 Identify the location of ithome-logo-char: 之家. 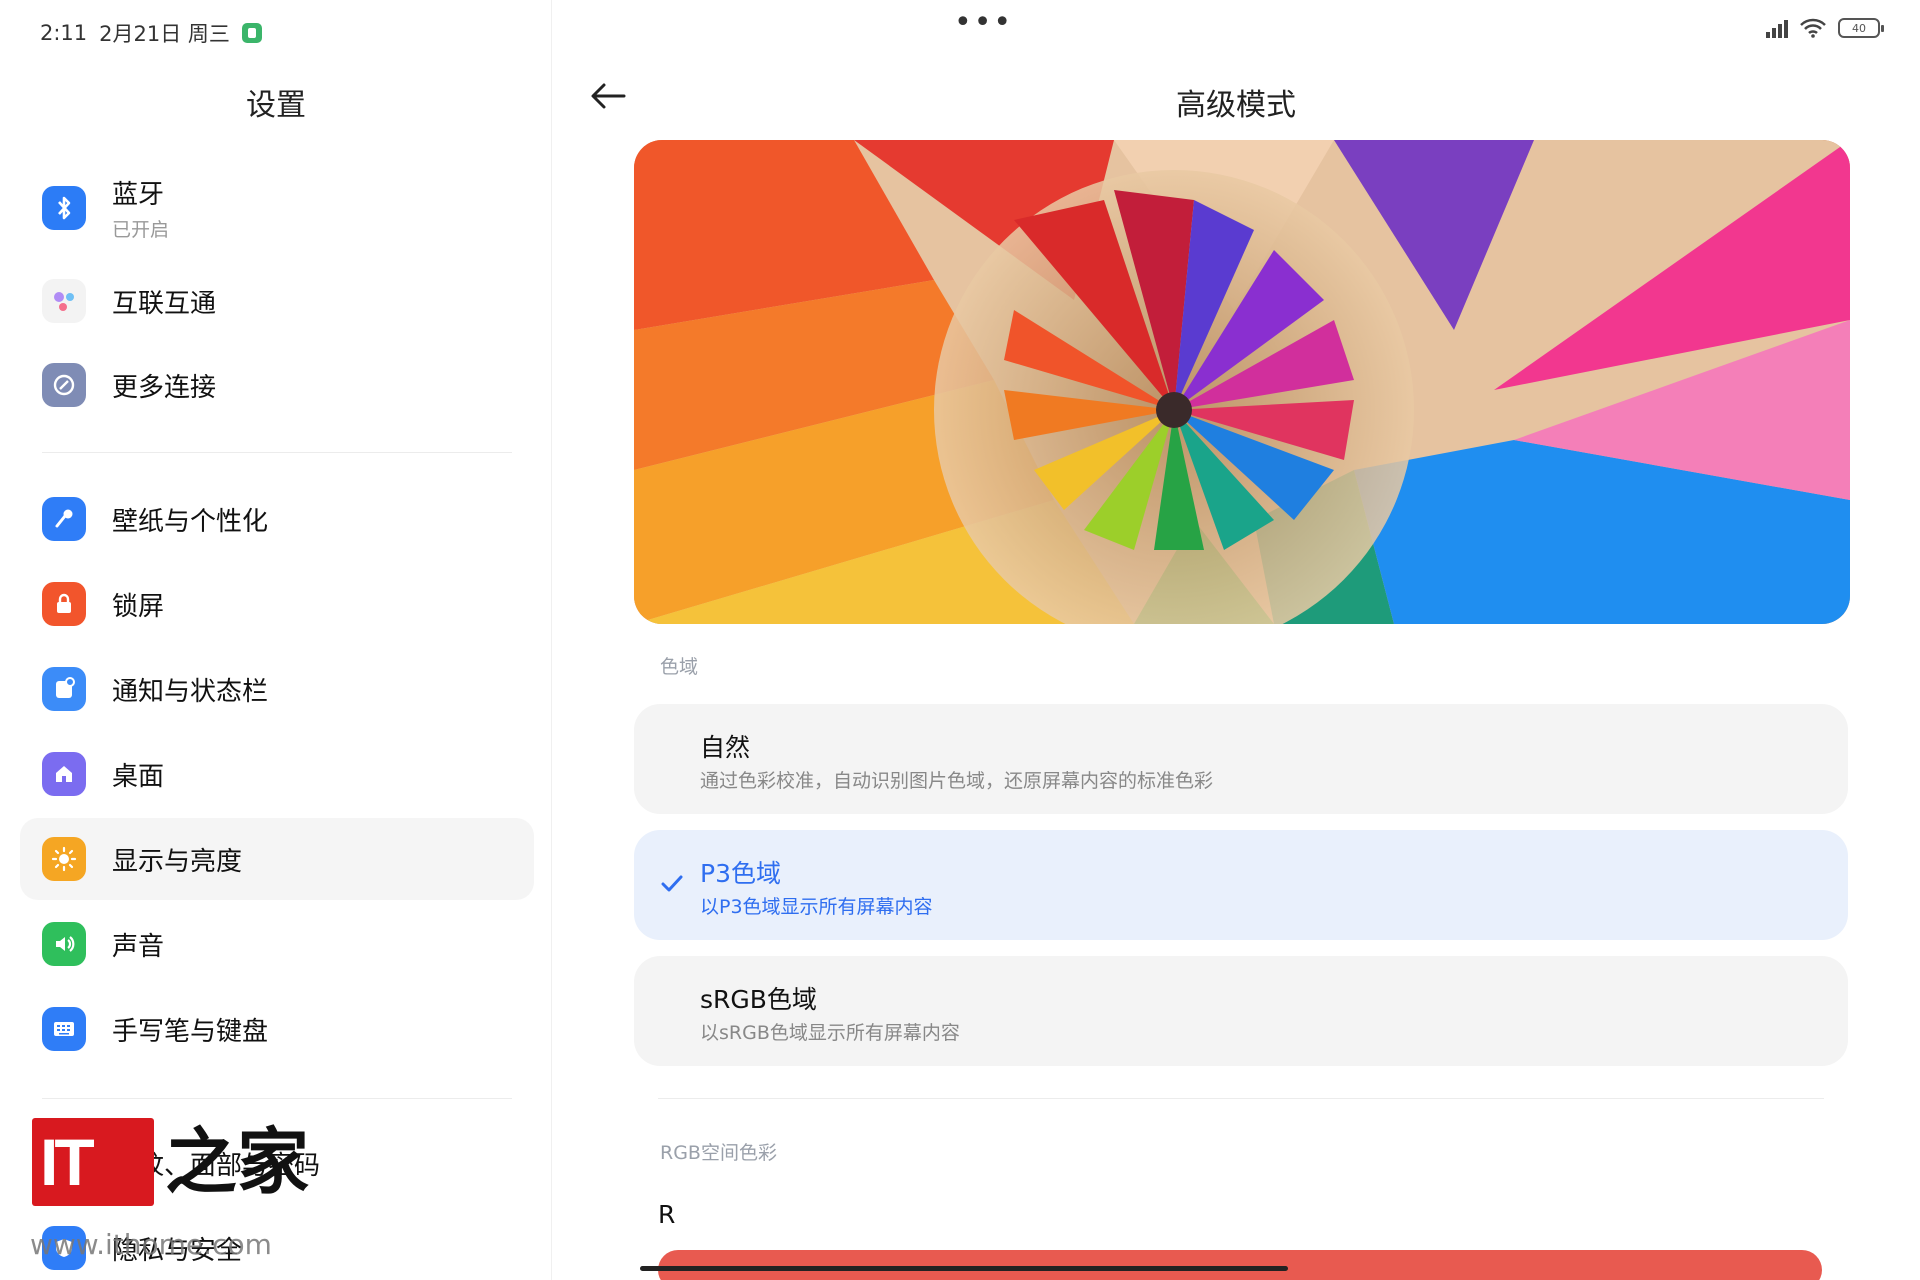
(237, 1161).